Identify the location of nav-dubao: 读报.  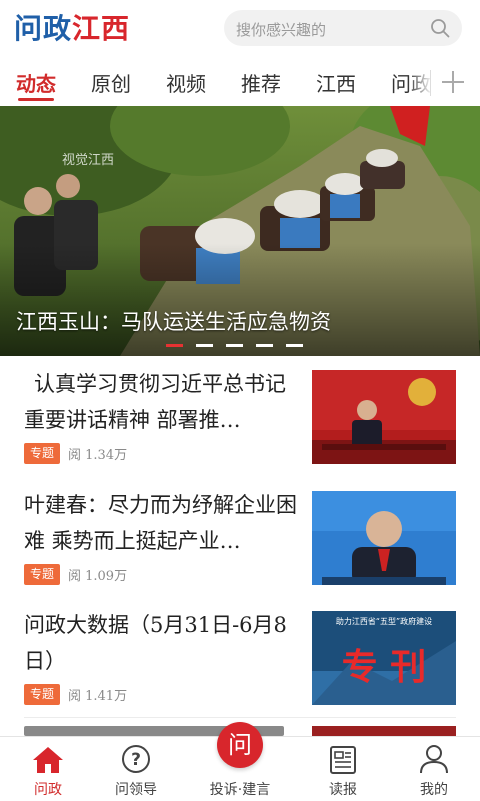
(343, 769).